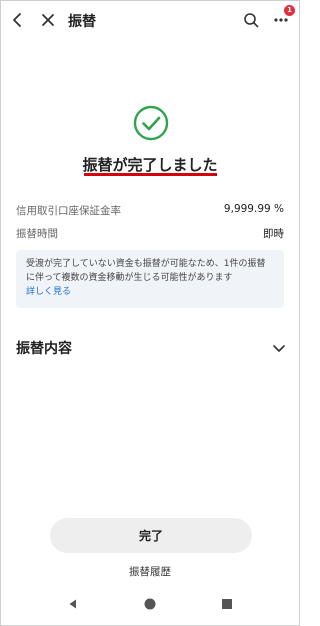 This screenshot has width=320, height=626. Describe the element at coordinates (253, 209) in the screenshot. I see `margin-rate-value: 9,999.99 %` at that location.